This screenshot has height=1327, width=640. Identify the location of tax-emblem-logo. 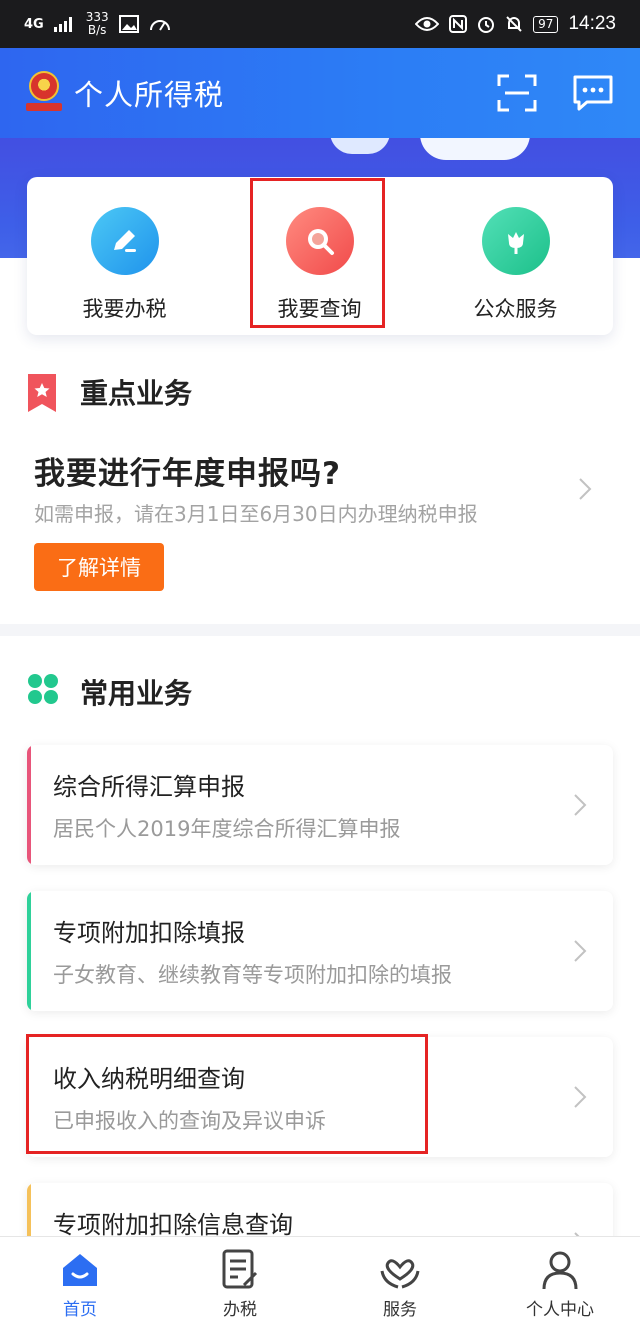
(44, 93).